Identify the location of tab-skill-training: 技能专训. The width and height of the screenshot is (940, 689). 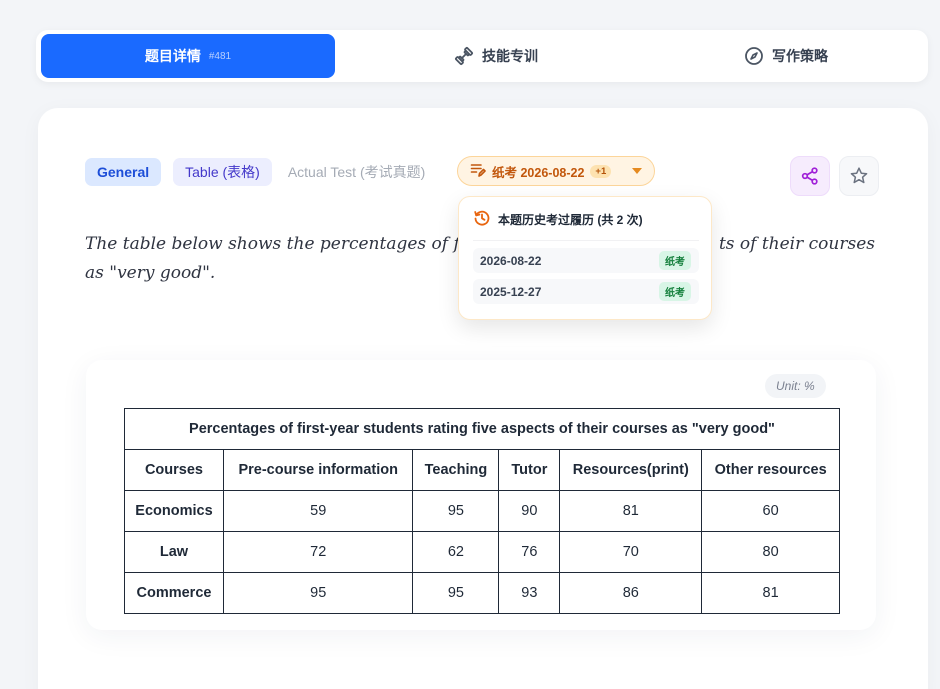
(496, 56).